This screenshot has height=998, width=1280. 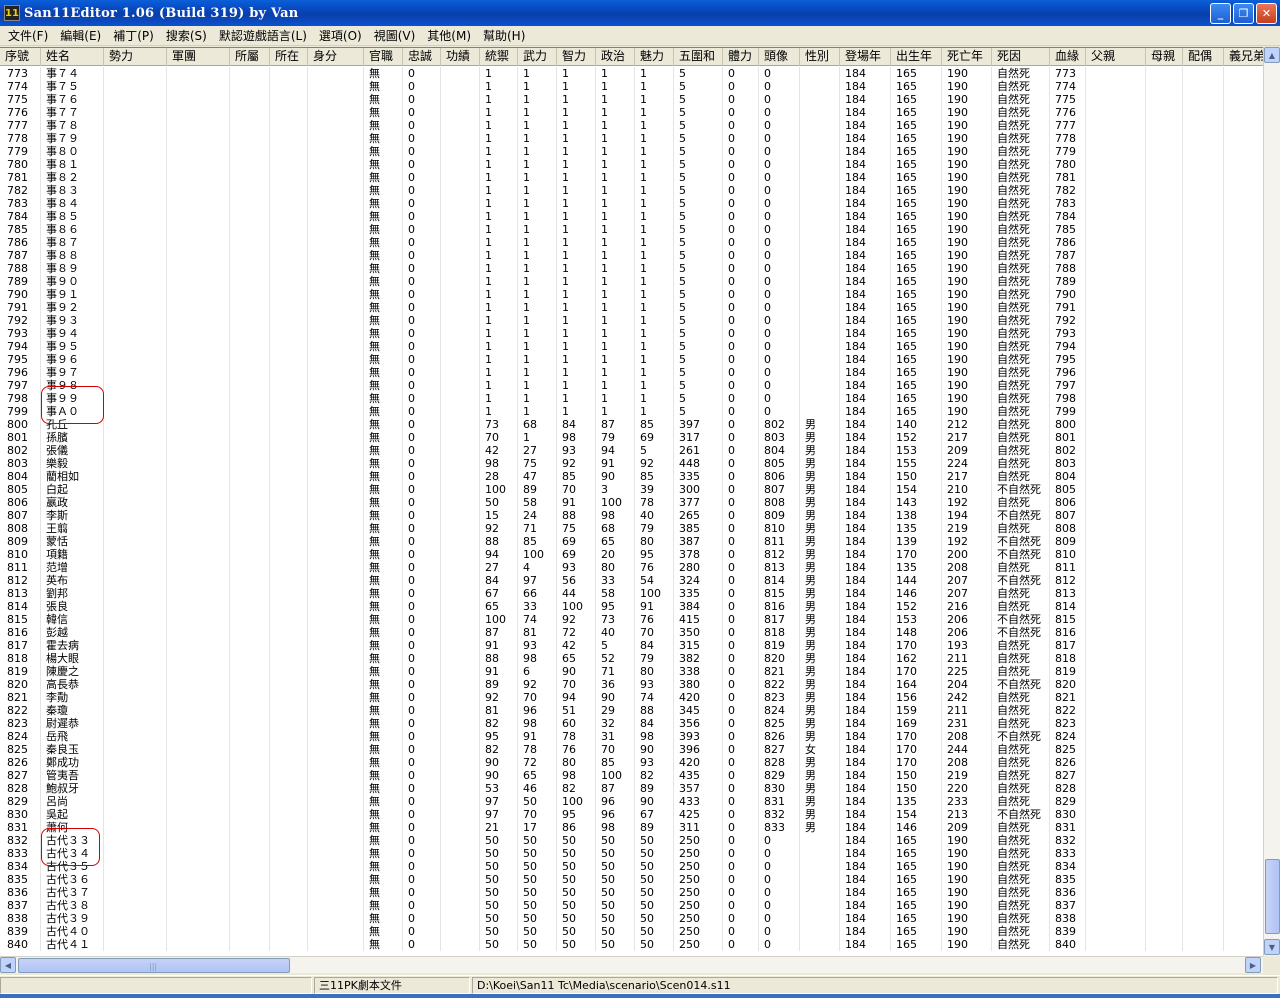 What do you see at coordinates (967, 463) in the screenshot?
I see `table-cell: 224` at bounding box center [967, 463].